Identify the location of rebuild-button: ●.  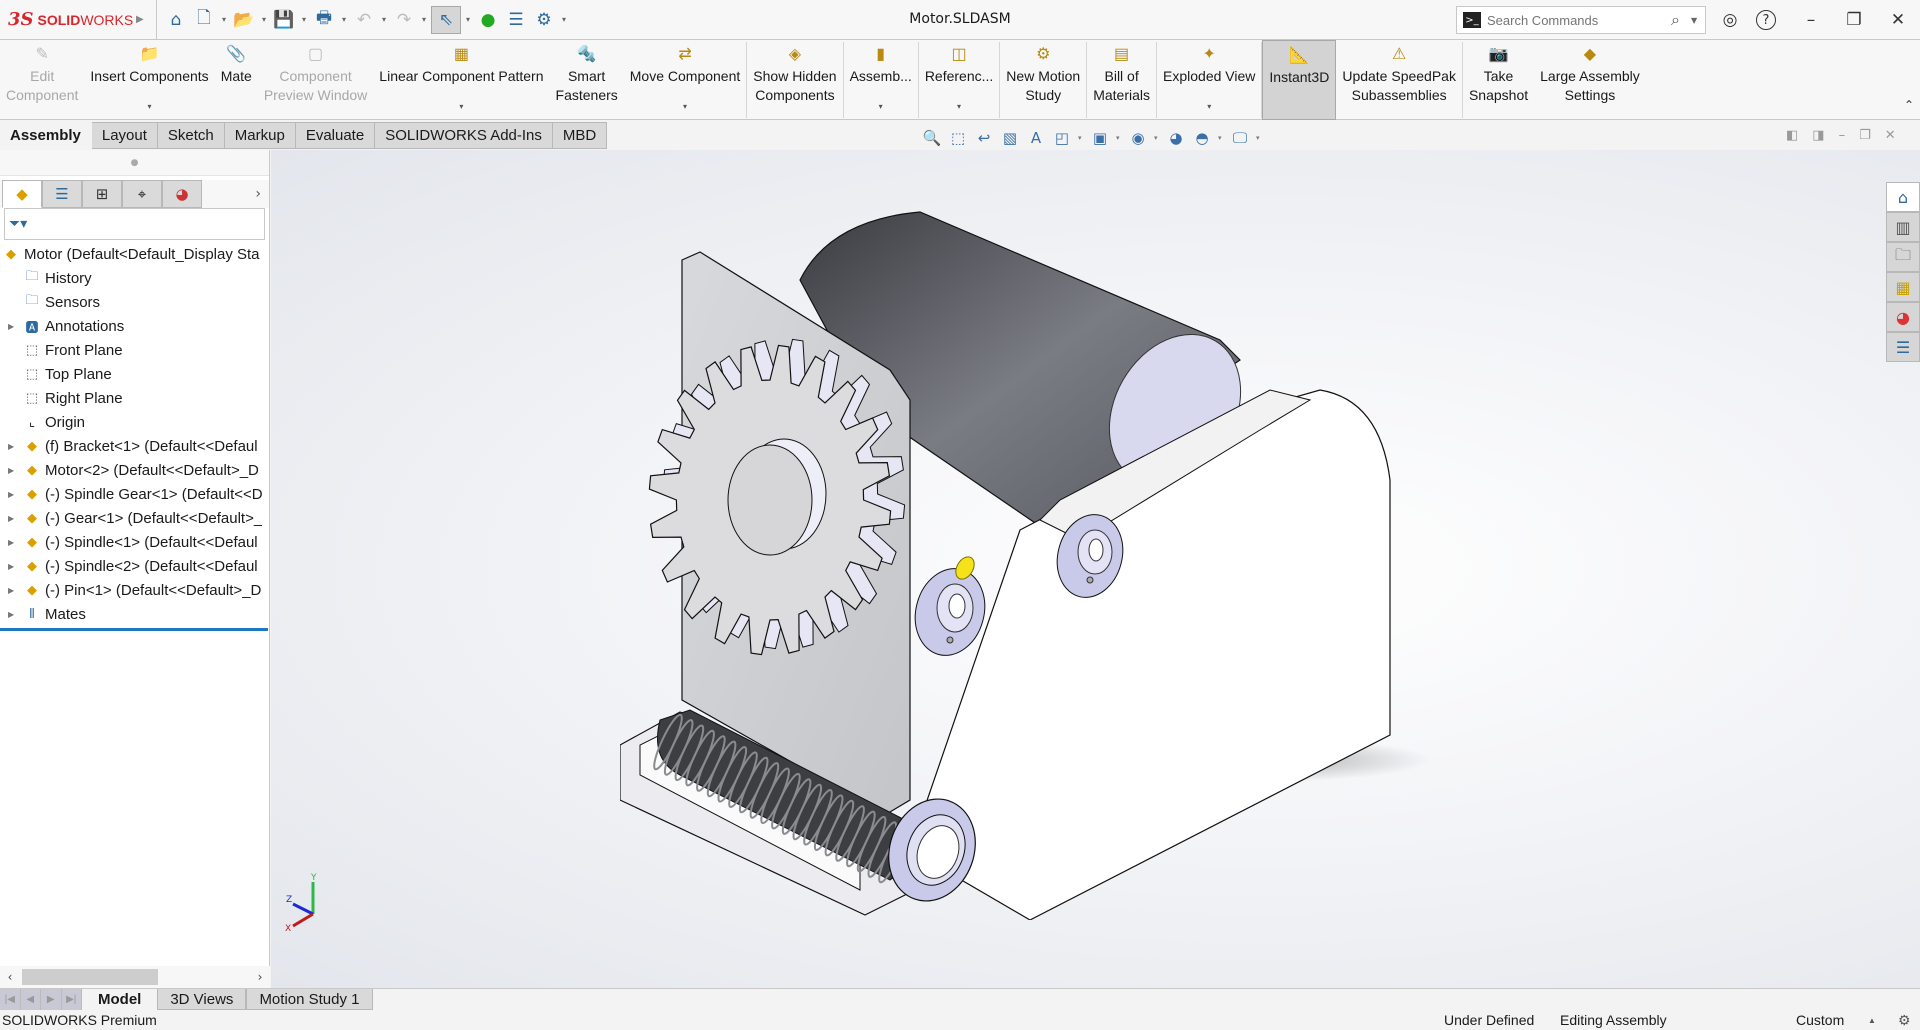
(488, 20).